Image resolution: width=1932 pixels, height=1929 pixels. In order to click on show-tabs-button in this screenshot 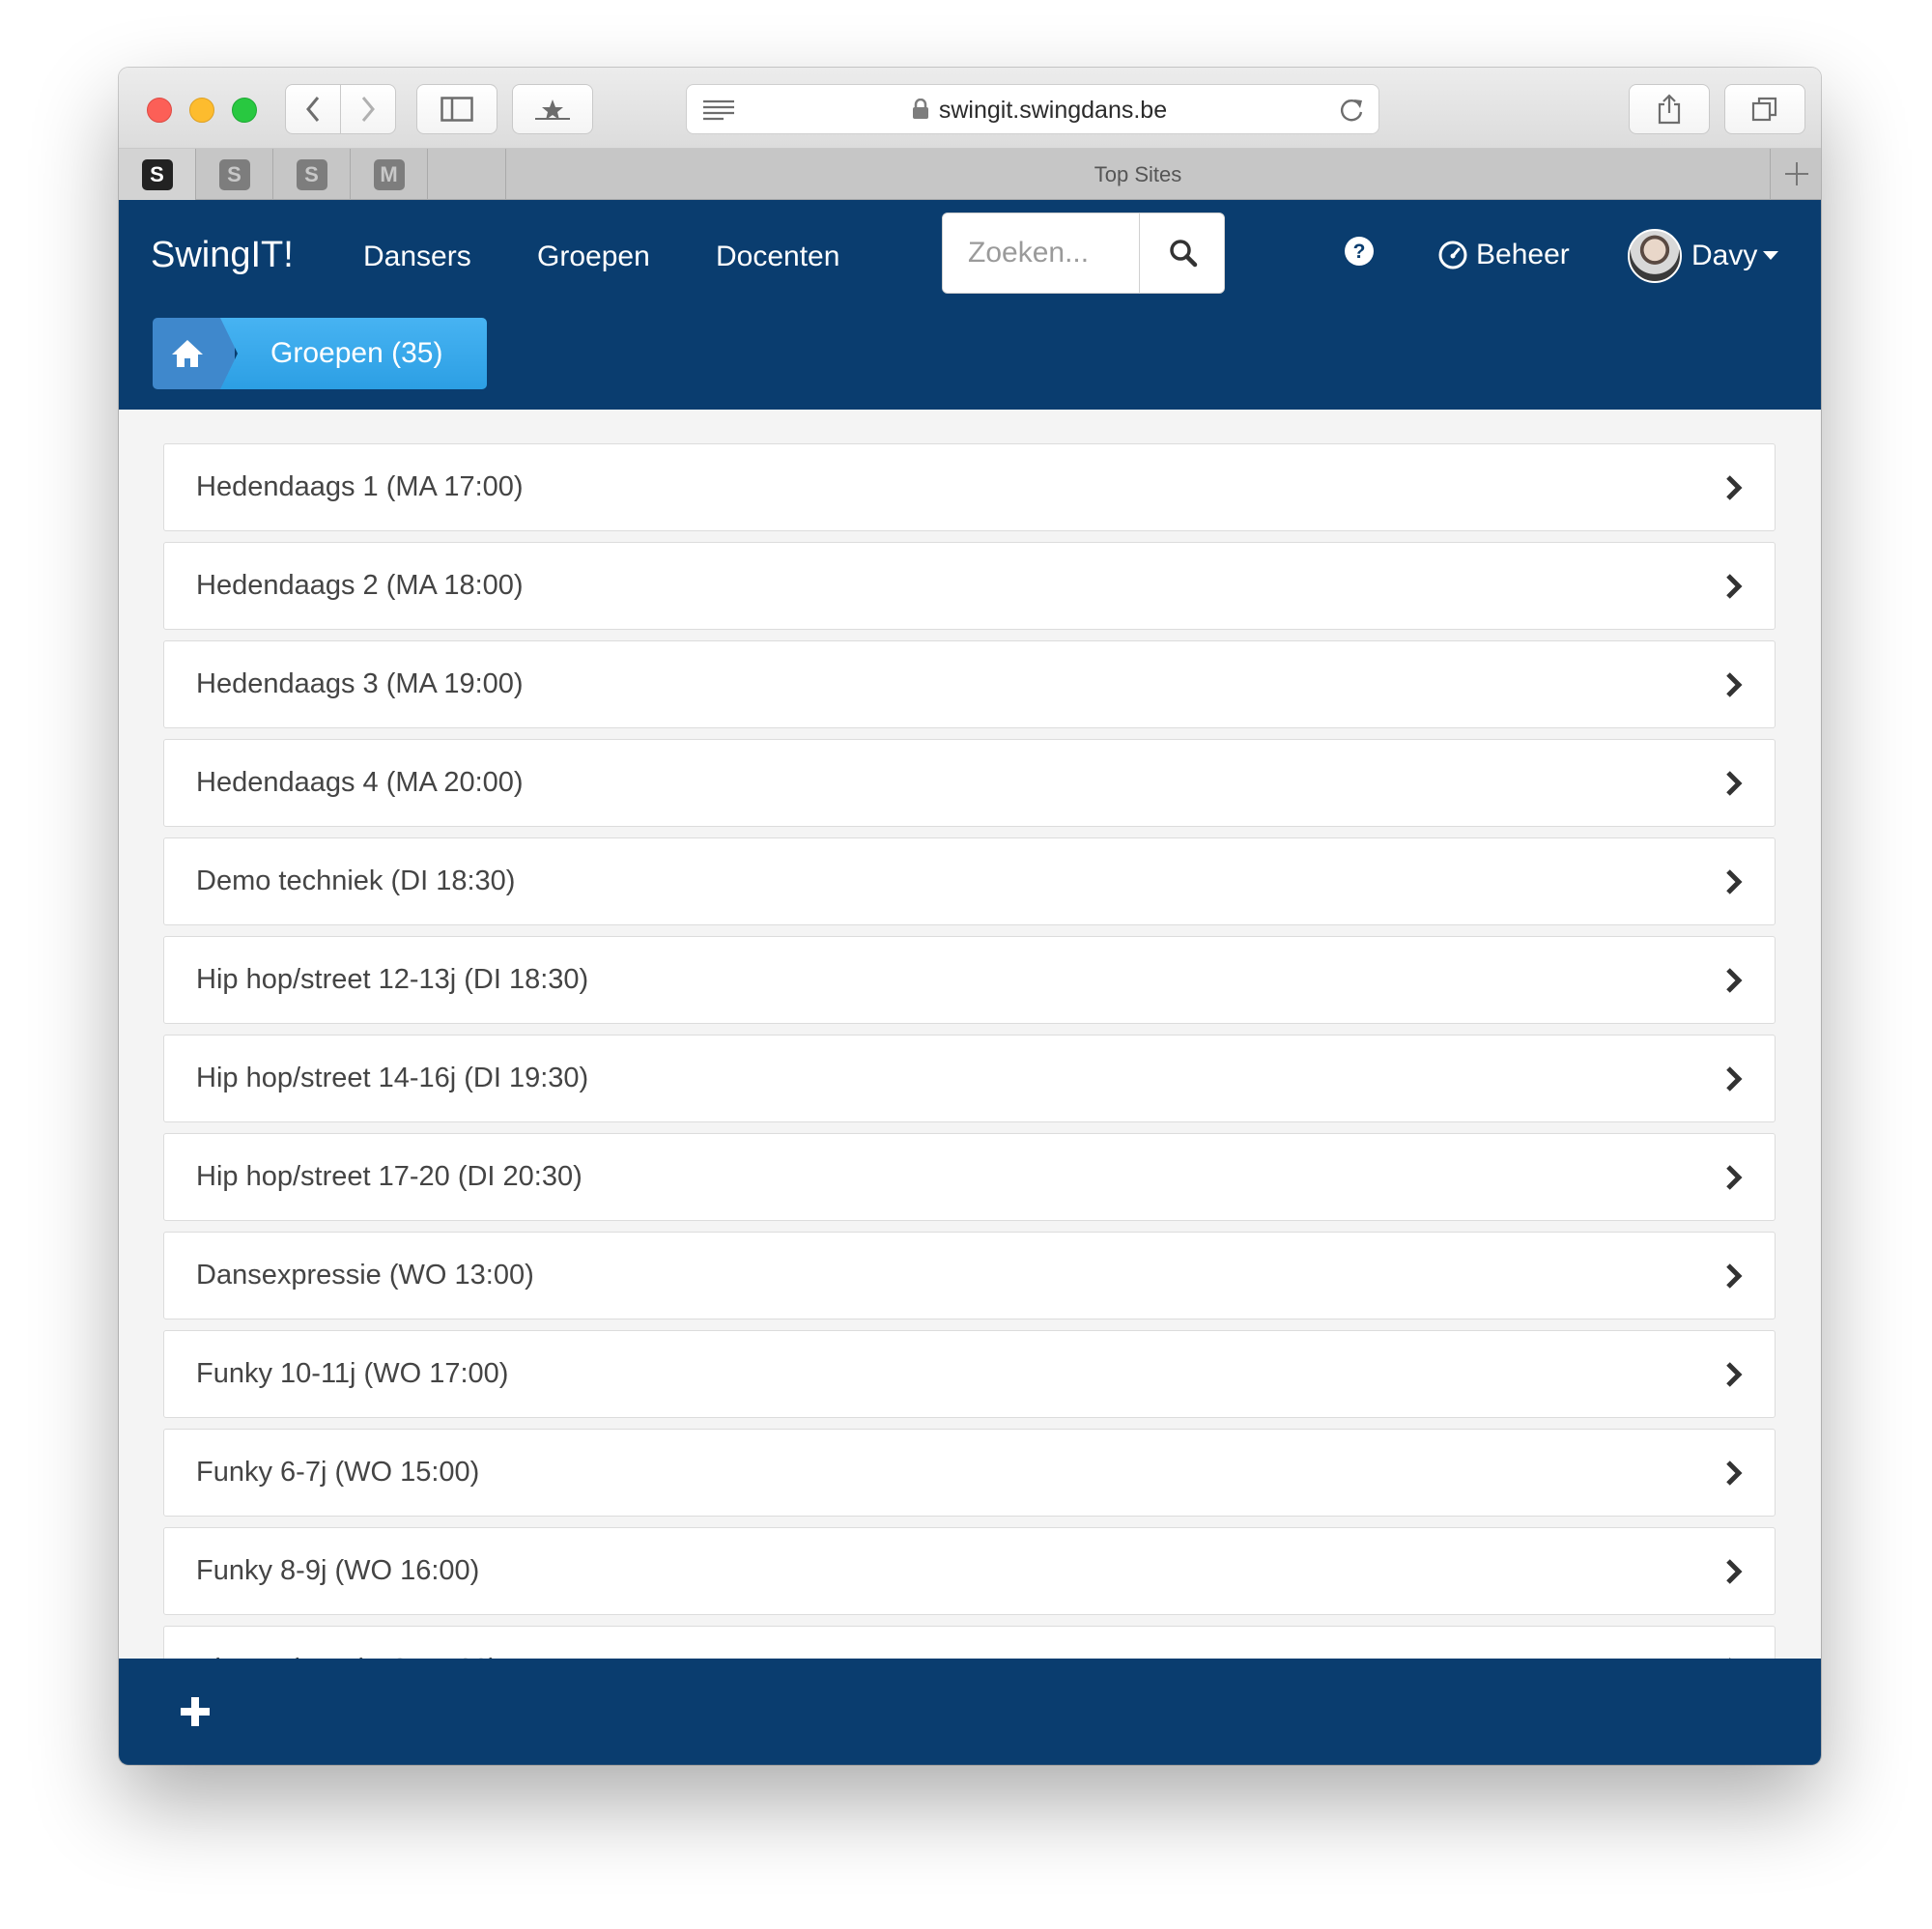, I will do `click(1764, 109)`.